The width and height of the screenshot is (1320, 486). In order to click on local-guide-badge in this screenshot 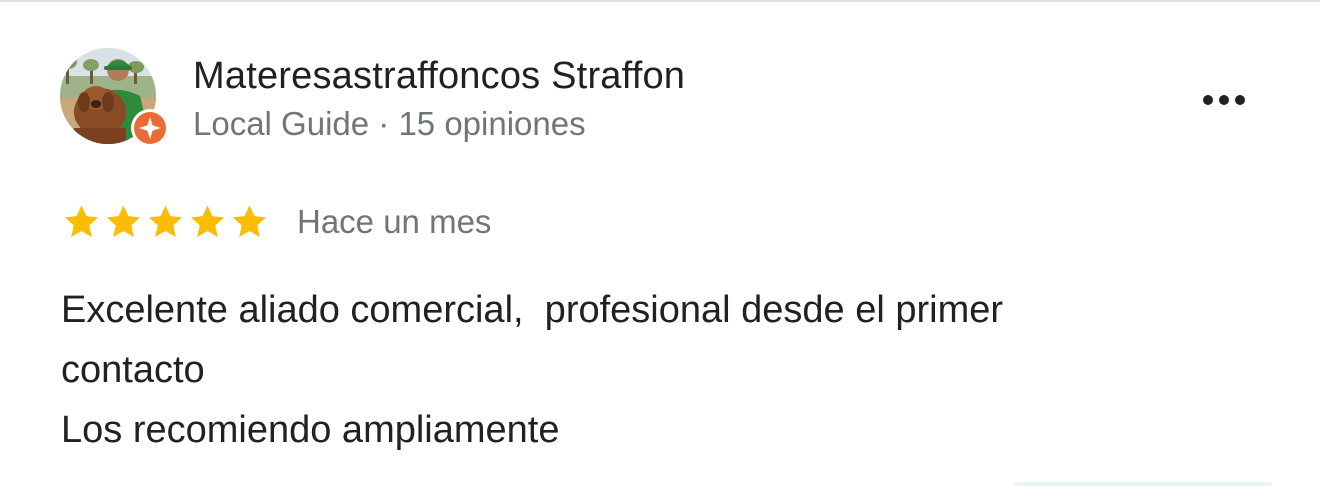, I will do `click(150, 128)`.